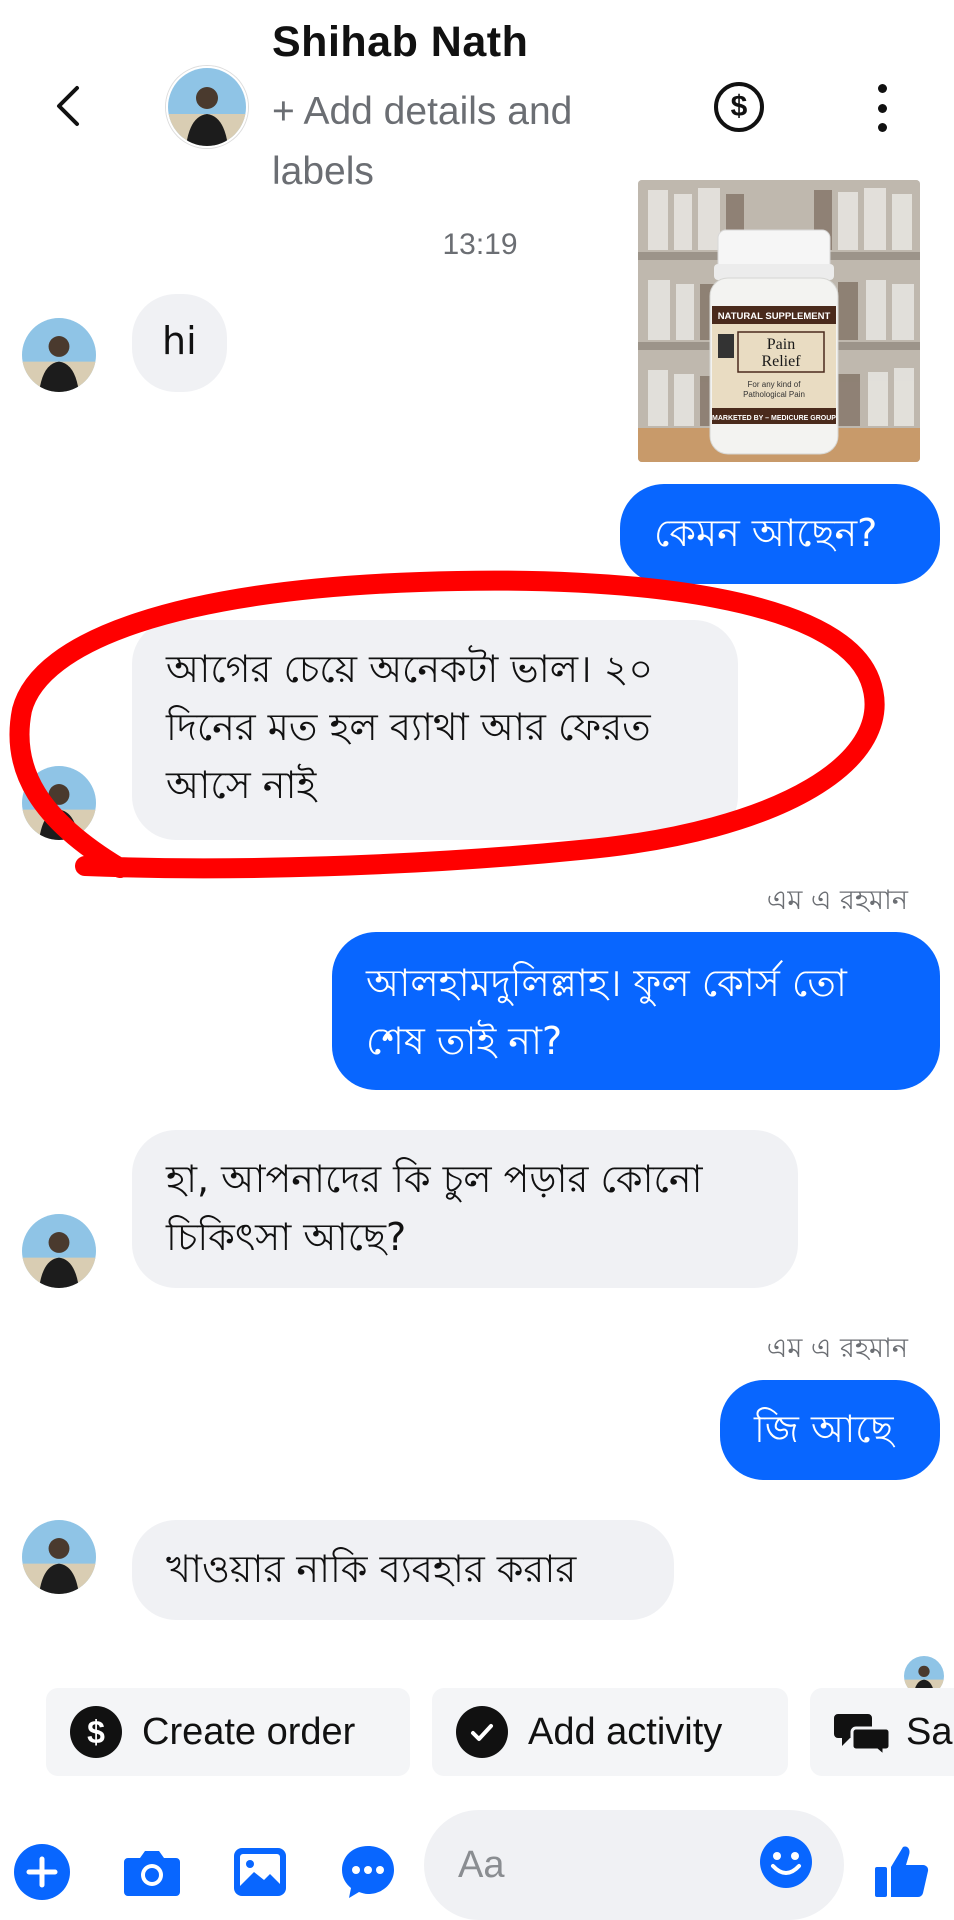 Image resolution: width=954 pixels, height=1920 pixels. I want to click on incoming-message: hi, so click(179, 343).